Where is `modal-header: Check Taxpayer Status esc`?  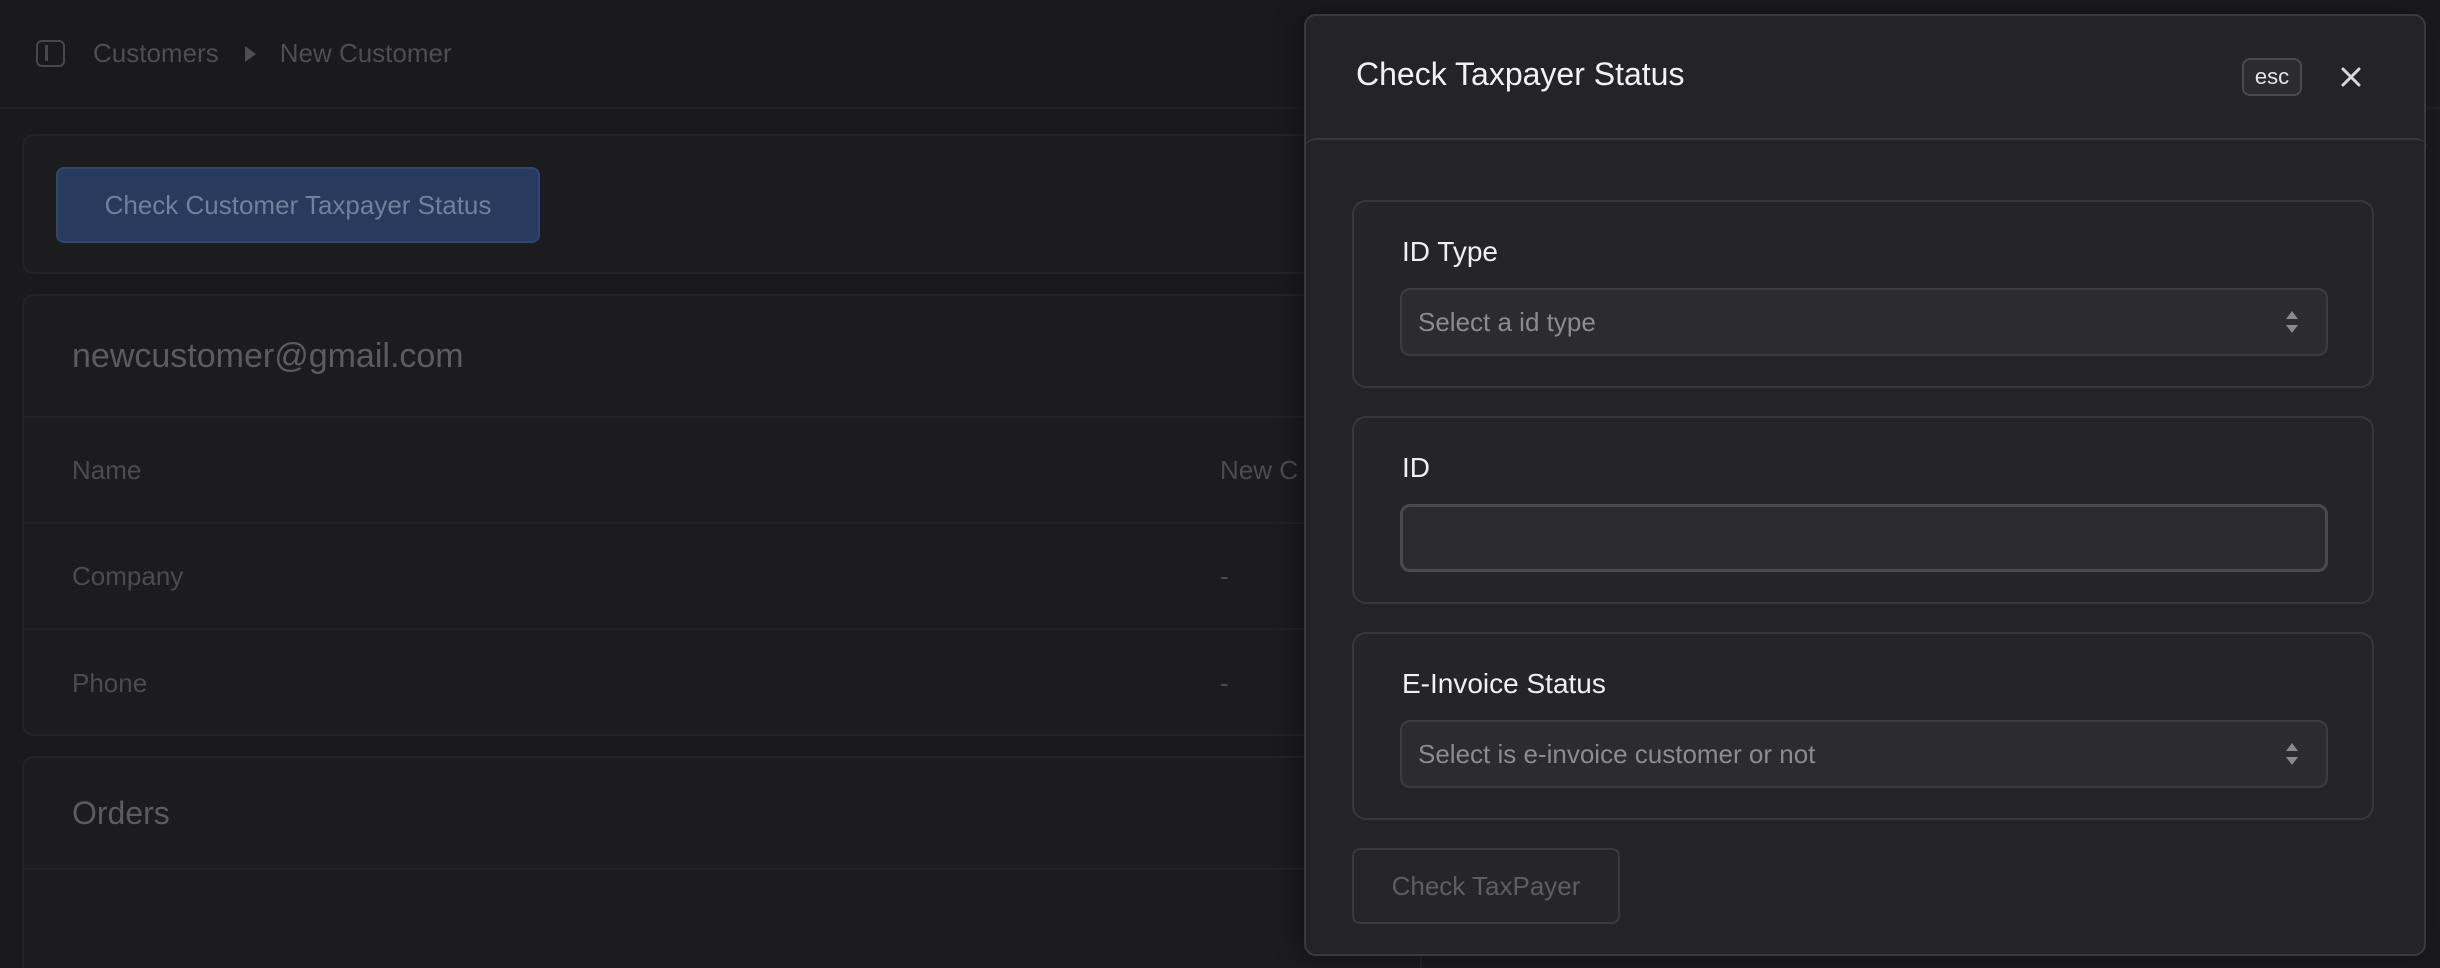
modal-header: Check Taxpayer Status esc is located at coordinates (1865, 78).